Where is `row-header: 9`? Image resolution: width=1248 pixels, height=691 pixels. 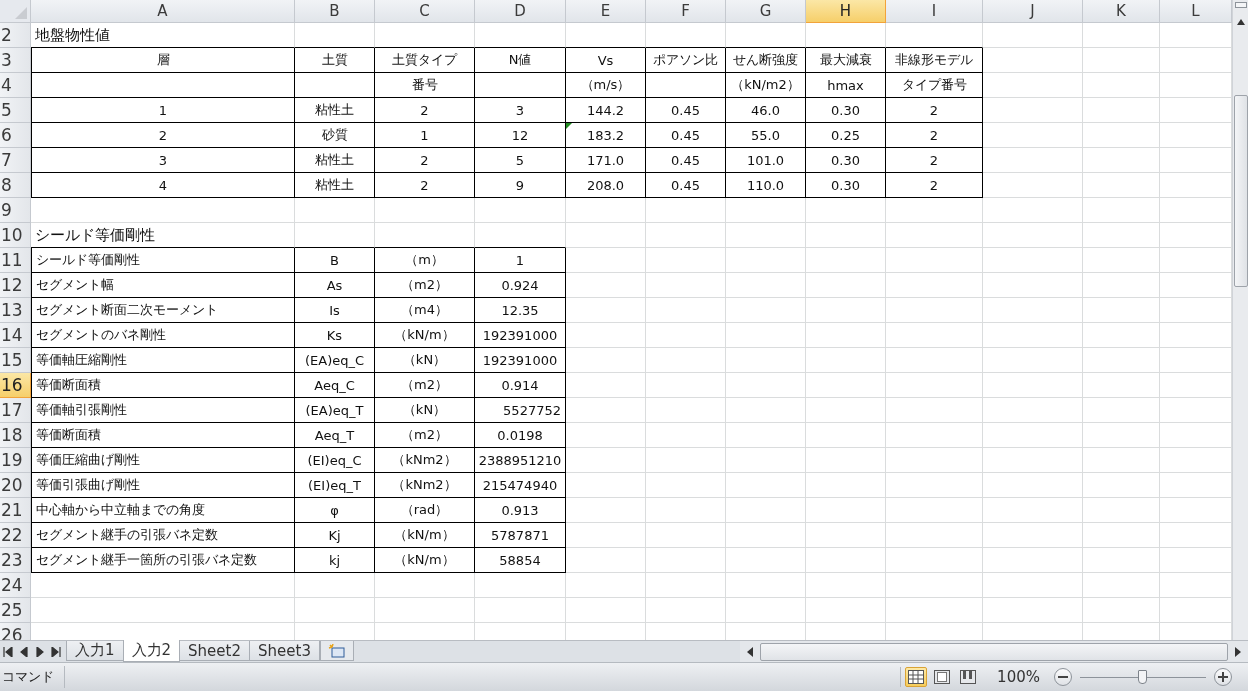
row-header: 9 is located at coordinates (15, 210).